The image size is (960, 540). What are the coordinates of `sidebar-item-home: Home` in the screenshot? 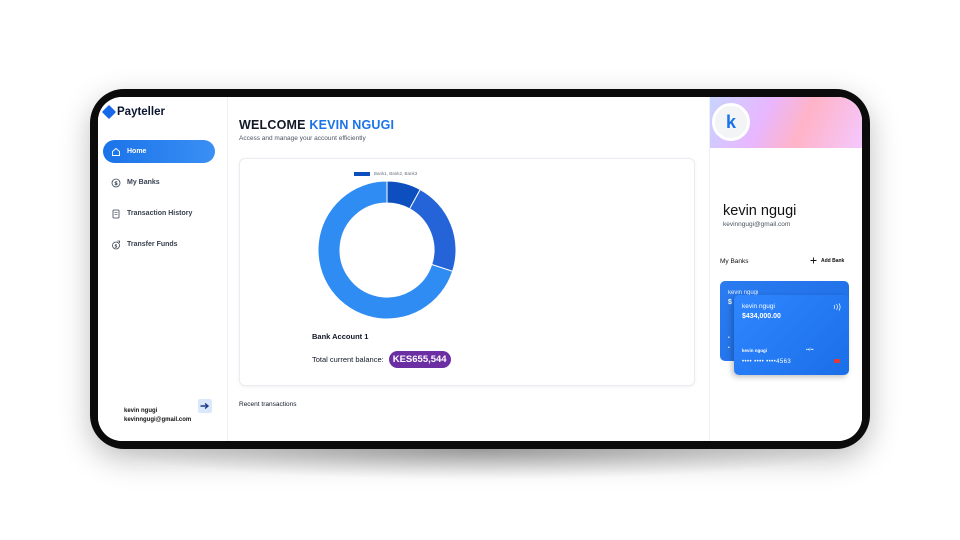 It's located at (159, 151).